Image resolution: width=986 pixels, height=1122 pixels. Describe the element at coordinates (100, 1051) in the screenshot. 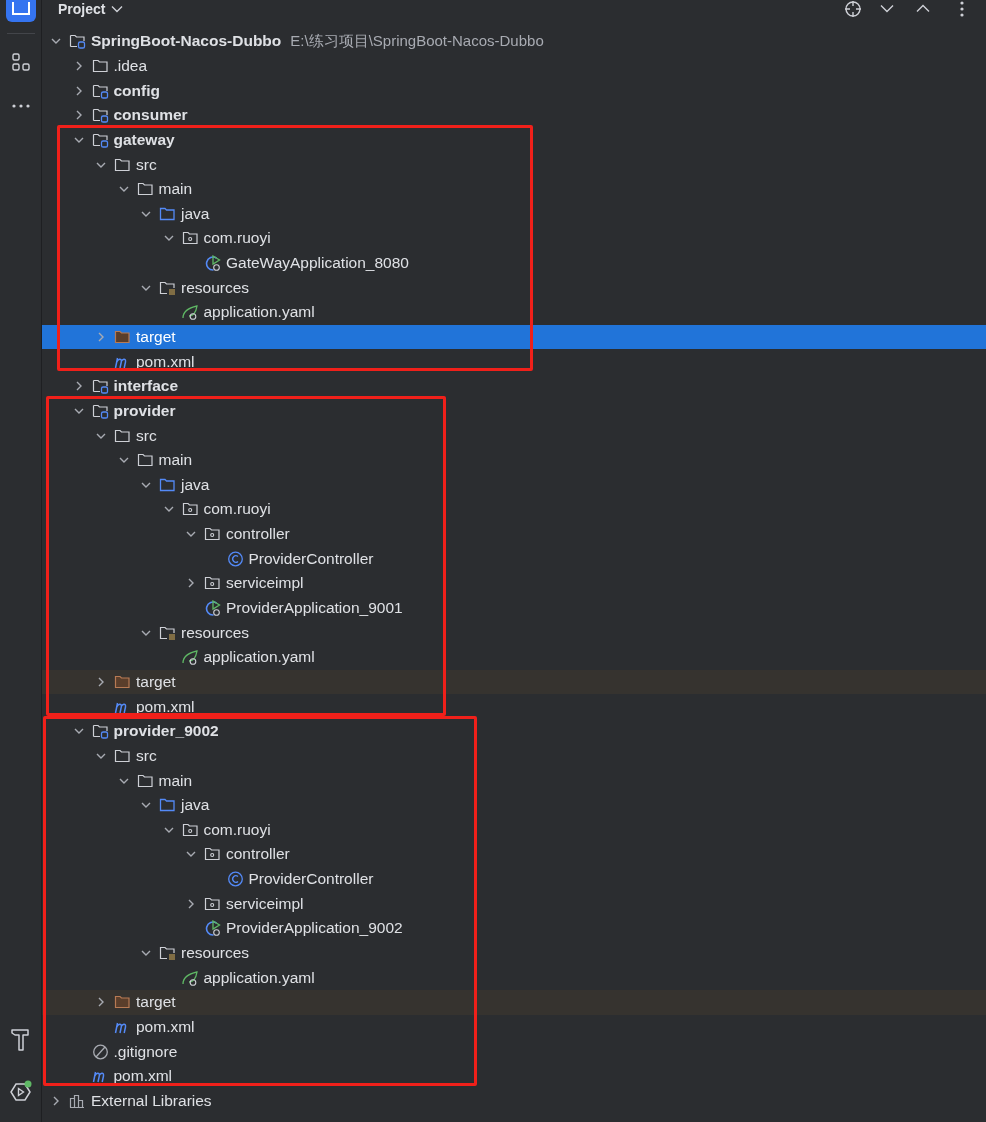

I see `ignore-icon` at that location.